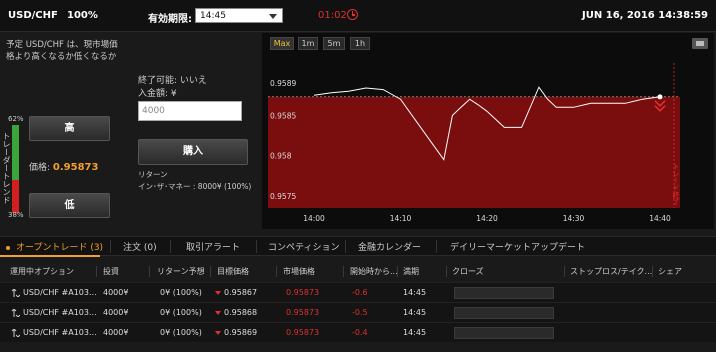 Image resolution: width=716 pixels, height=352 pixels. What do you see at coordinates (111, 271) in the screenshot?
I see `col-investment: 投資` at bounding box center [111, 271].